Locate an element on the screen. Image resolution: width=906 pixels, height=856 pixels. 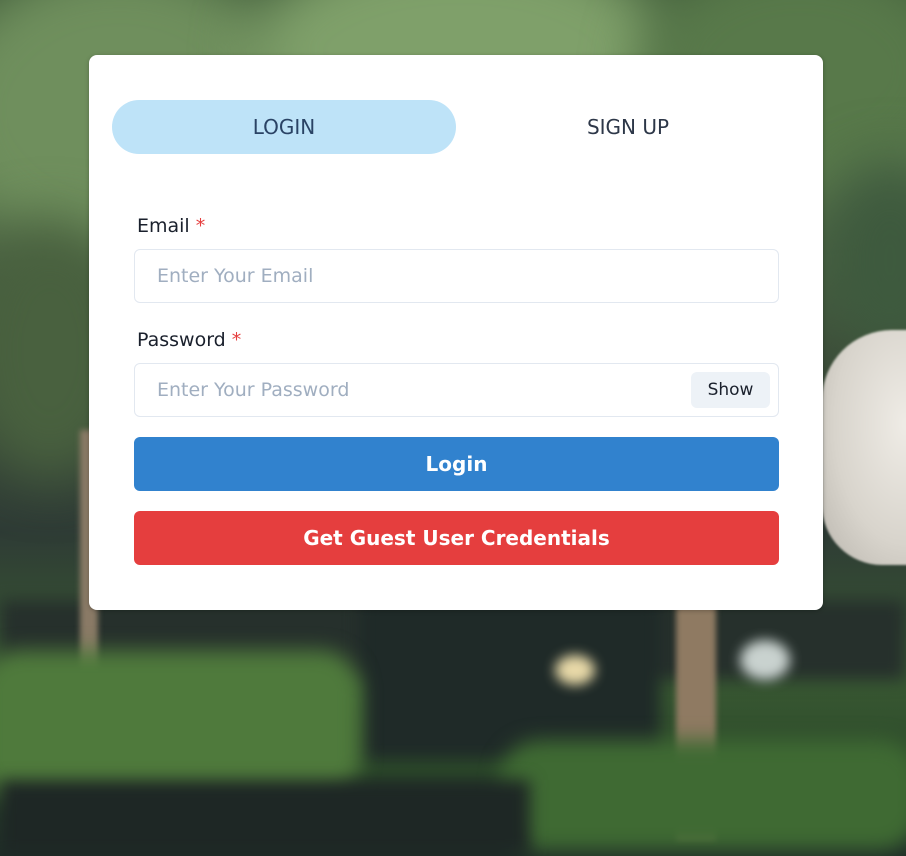
email-field-wrapper is located at coordinates (456, 276).